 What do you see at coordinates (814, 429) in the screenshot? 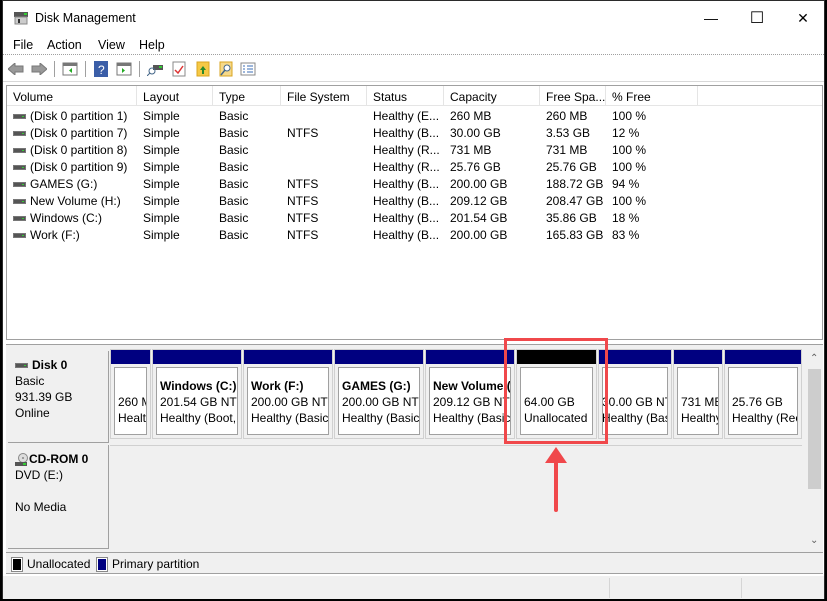
I see `scrollbar-thumb` at bounding box center [814, 429].